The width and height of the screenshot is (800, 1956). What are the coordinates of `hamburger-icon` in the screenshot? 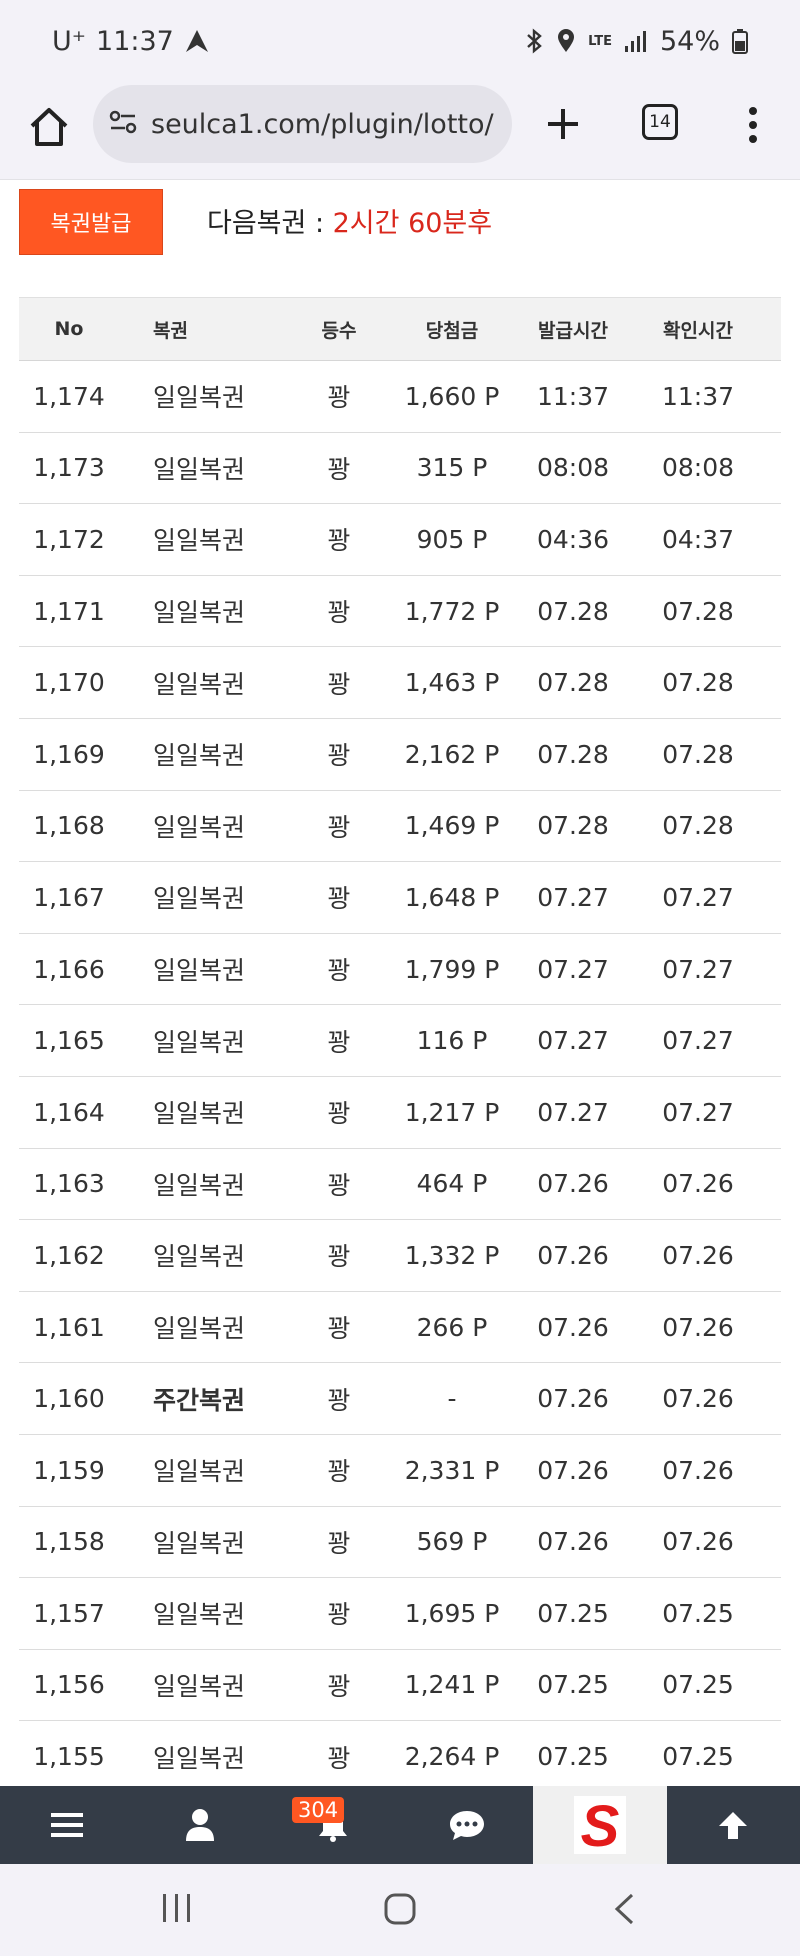 It's located at (66, 1825).